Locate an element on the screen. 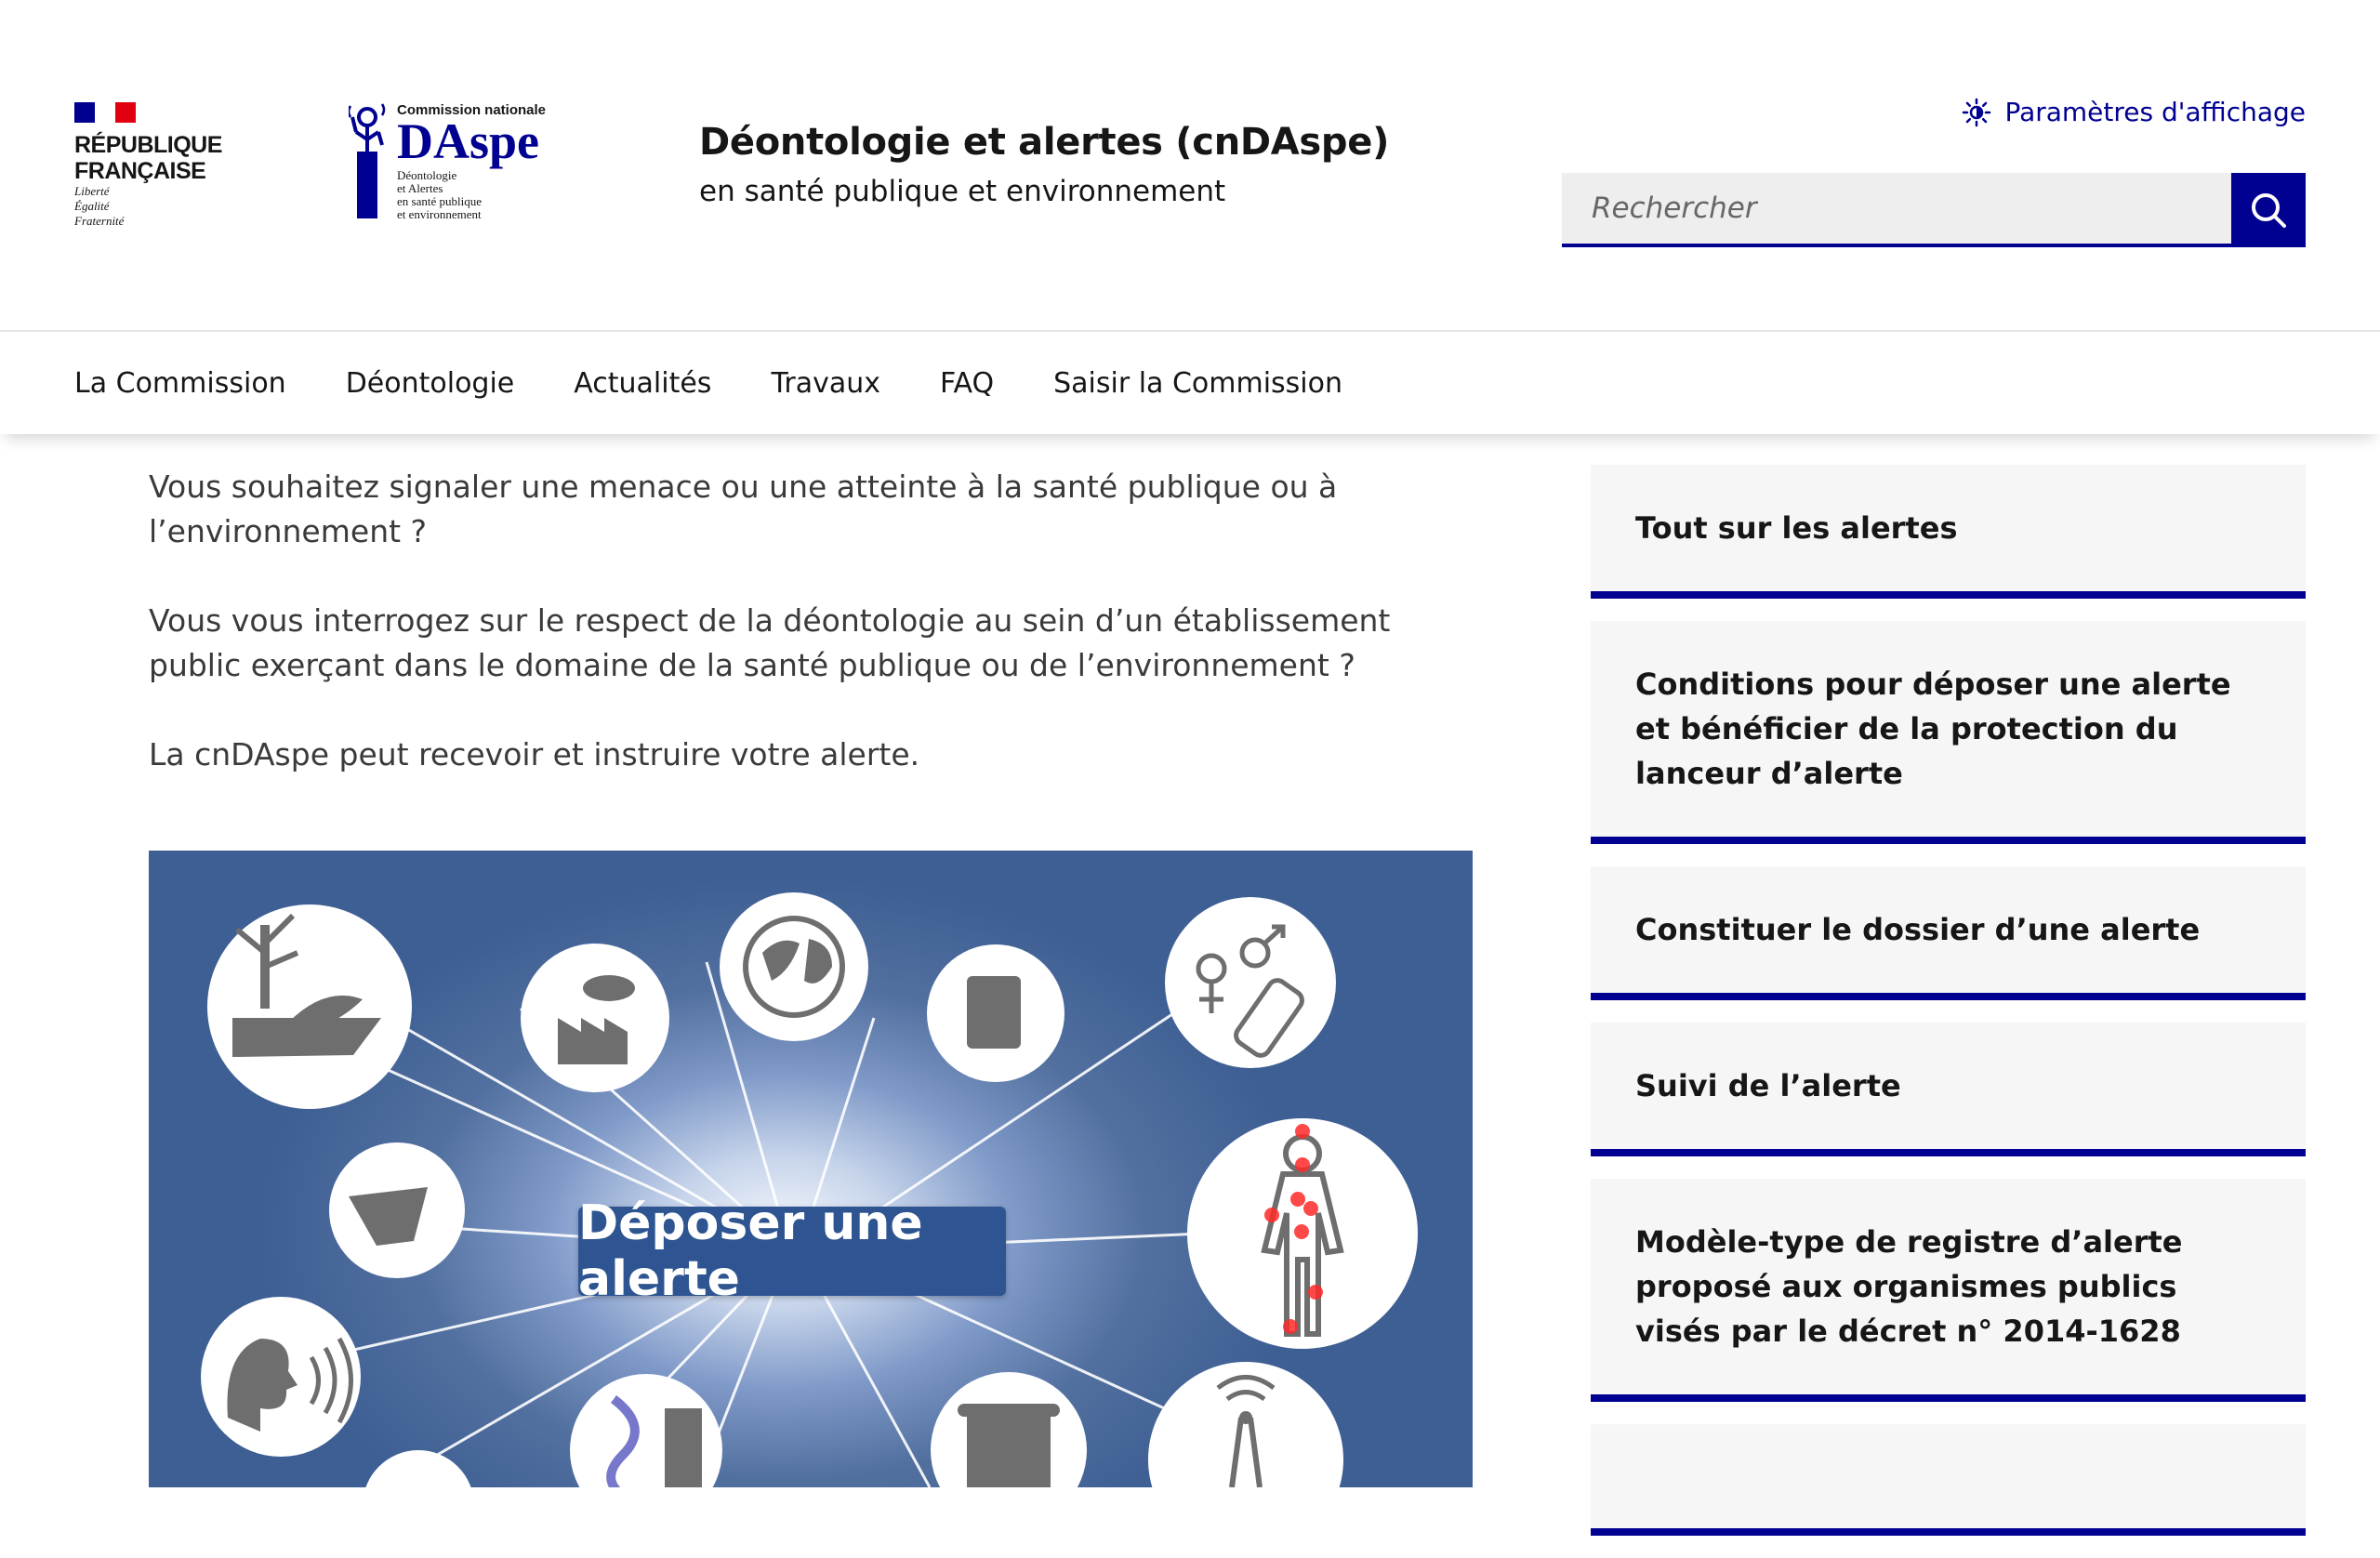 The image size is (2380, 1558). cnd-name: DAspe is located at coordinates (468, 141).